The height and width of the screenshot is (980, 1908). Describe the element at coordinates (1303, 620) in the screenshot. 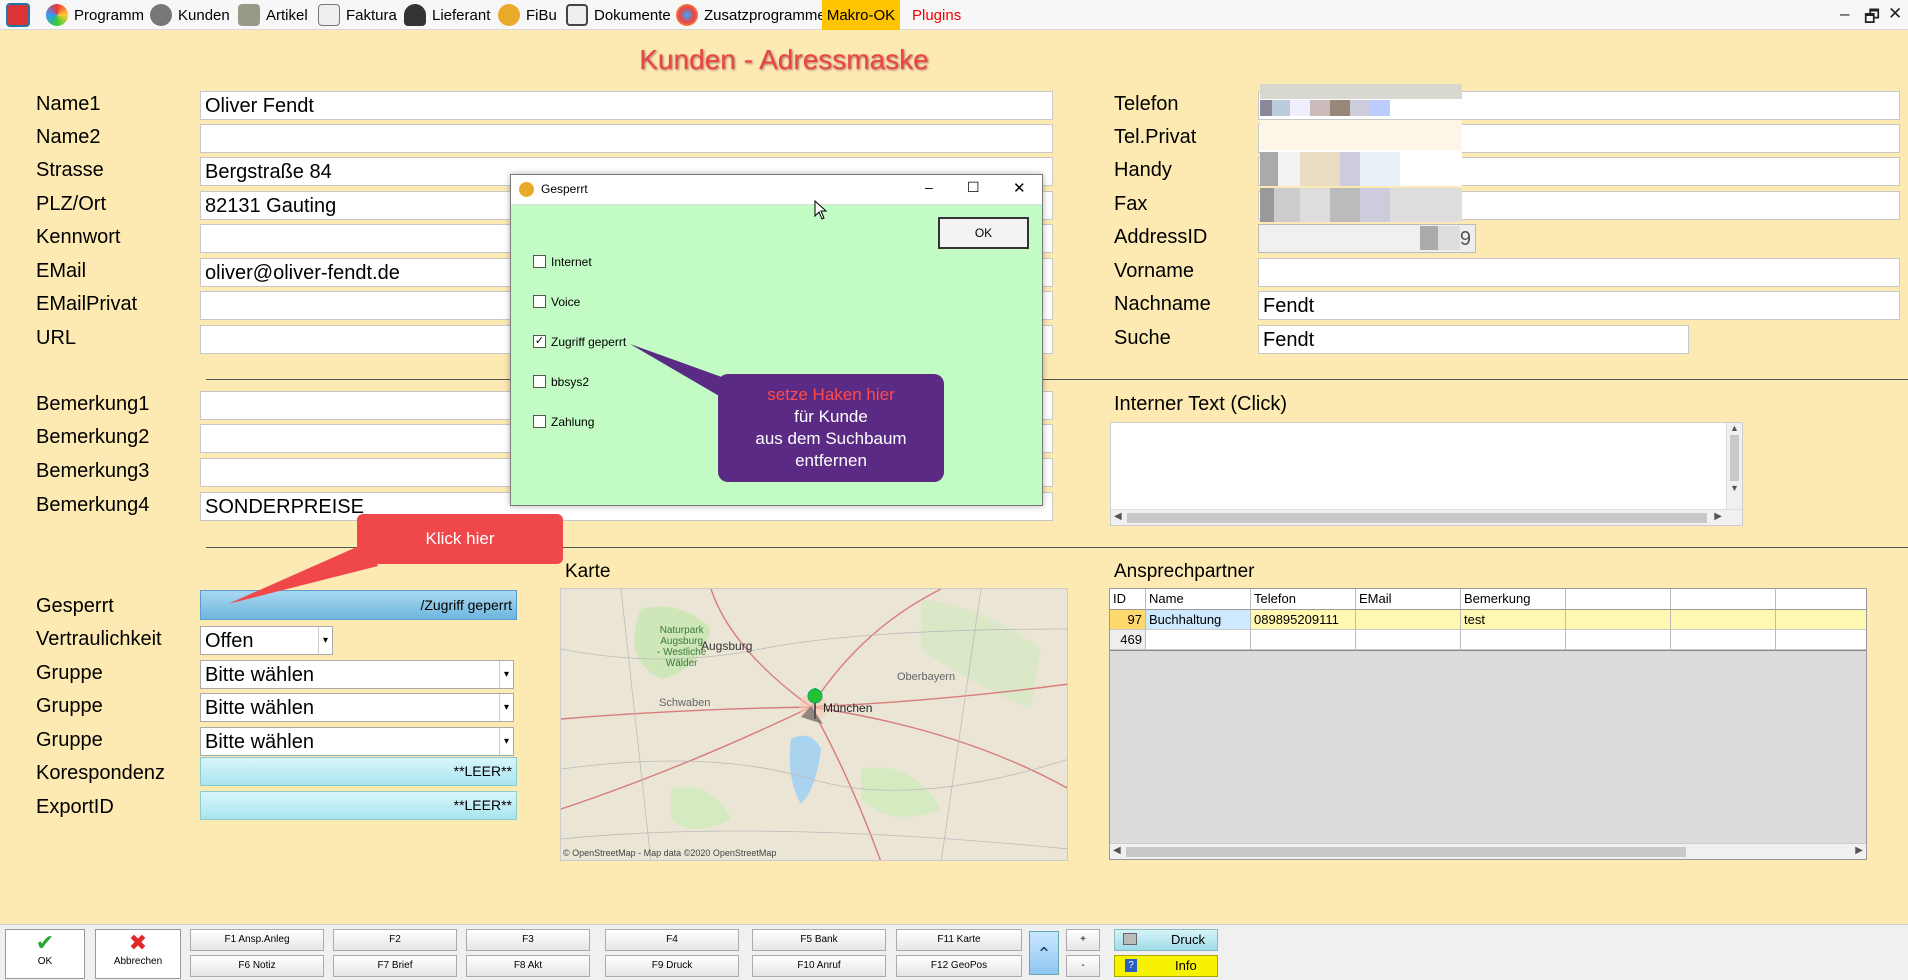

I see `table-cell: 089895209111` at that location.